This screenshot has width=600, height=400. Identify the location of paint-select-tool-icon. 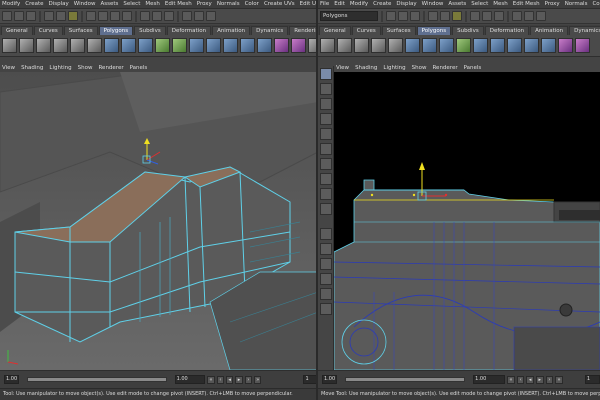
(325, 104).